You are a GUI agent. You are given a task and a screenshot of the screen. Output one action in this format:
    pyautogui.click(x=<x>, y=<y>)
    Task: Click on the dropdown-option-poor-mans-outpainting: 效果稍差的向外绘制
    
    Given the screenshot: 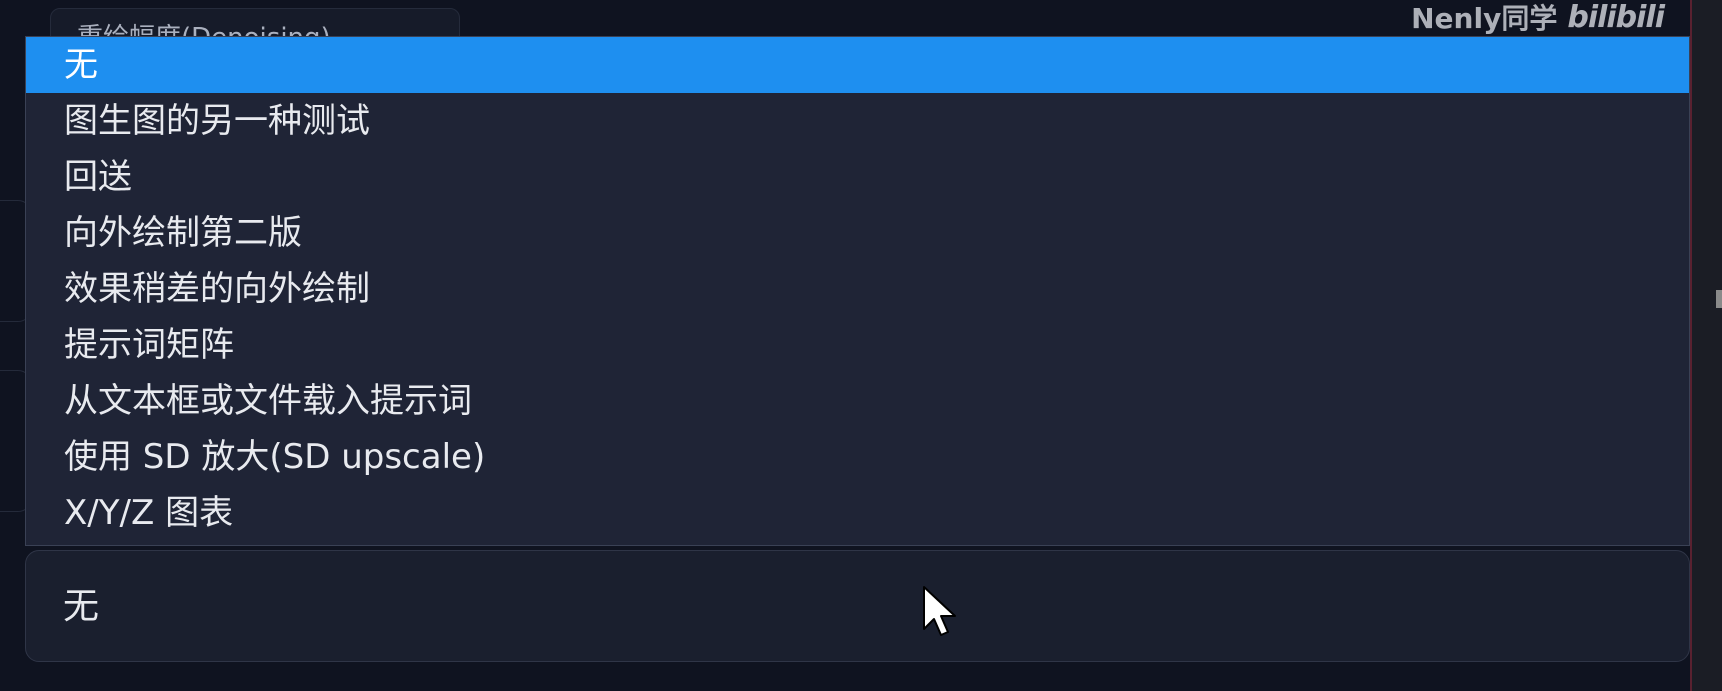 What is the action you would take?
    pyautogui.click(x=857, y=289)
    